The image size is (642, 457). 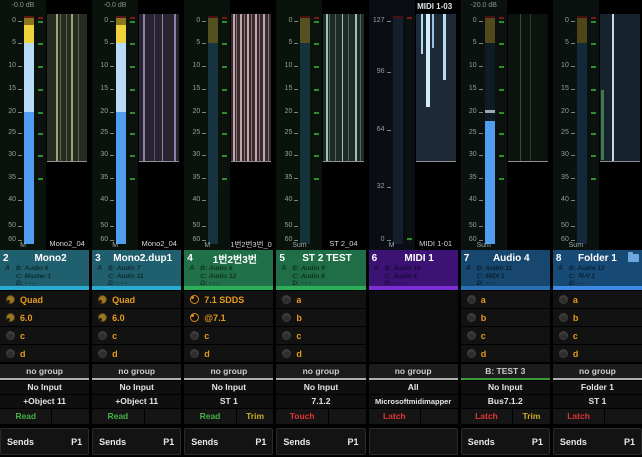 What do you see at coordinates (419, 258) in the screenshot?
I see `channel-name: MIDI 1` at bounding box center [419, 258].